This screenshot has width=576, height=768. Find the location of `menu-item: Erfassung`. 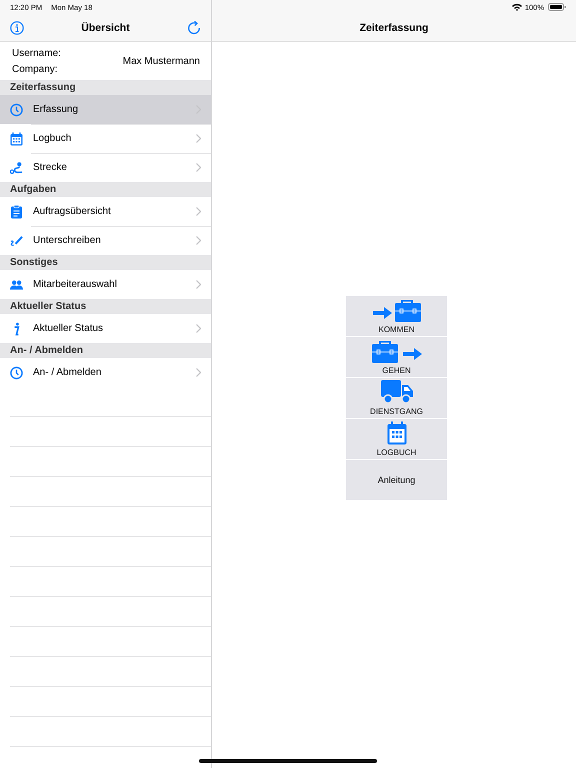

menu-item: Erfassung is located at coordinates (105, 109).